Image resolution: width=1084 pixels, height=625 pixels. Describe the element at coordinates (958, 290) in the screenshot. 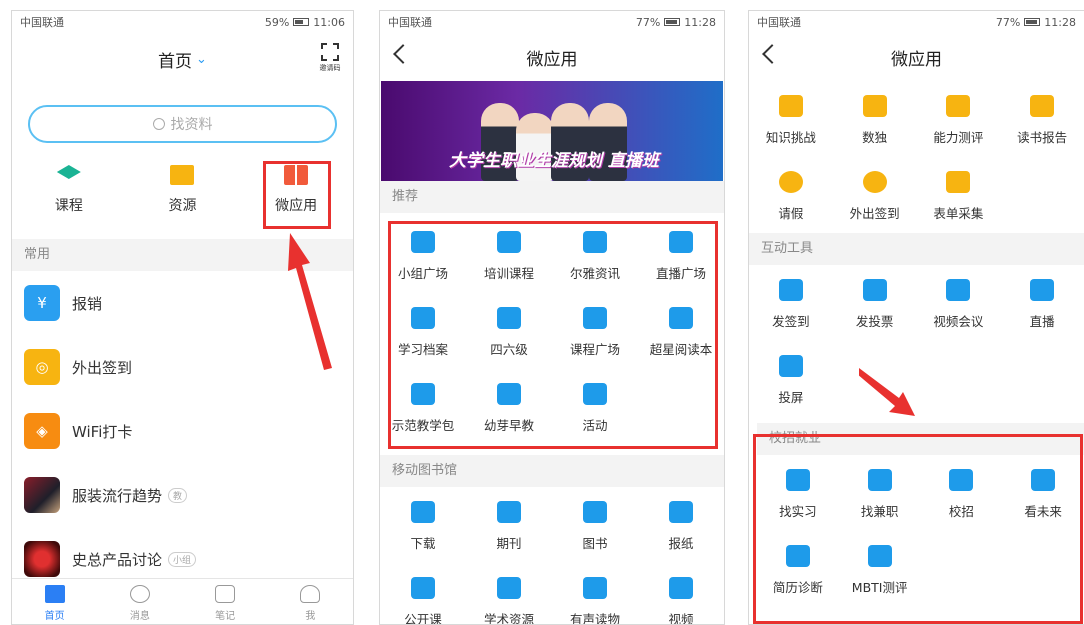

I see `video-meeting-icon` at that location.